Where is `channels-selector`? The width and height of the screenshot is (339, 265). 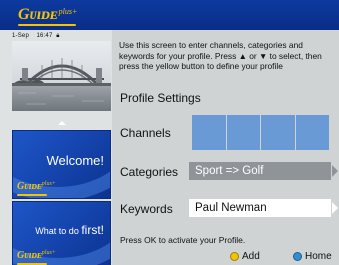
channels-selector is located at coordinates (260, 132).